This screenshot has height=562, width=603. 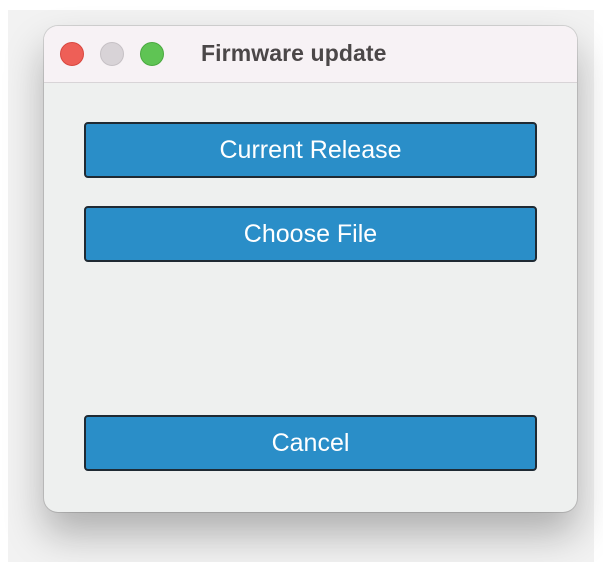 I want to click on minimize-window-icon, so click(x=112, y=54).